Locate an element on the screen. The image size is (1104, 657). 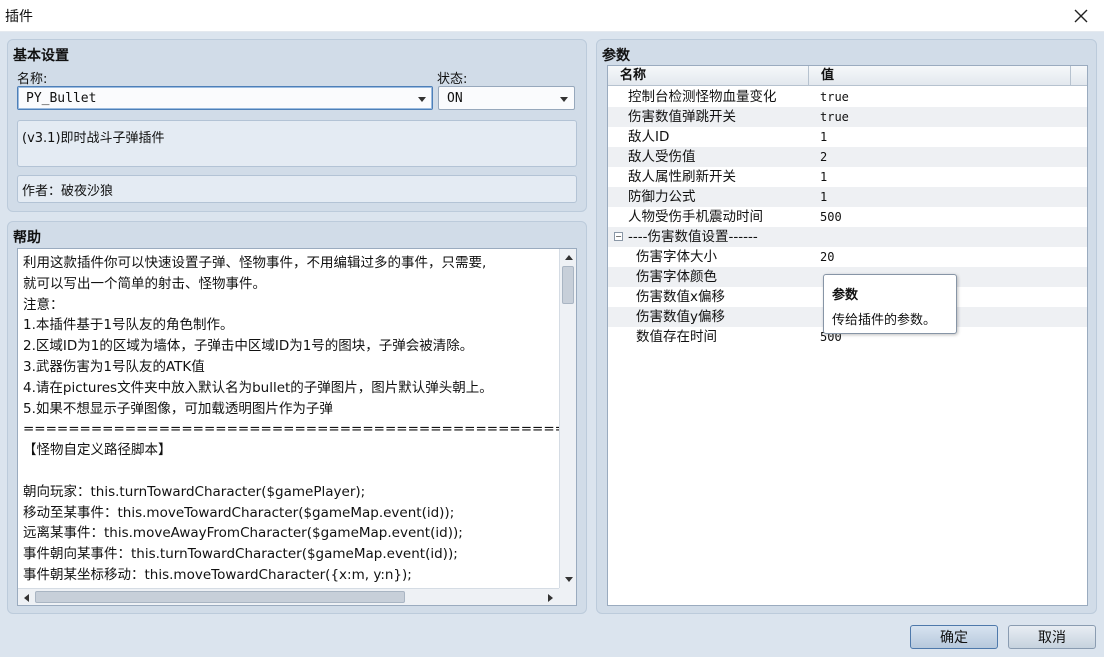
status-select: ON is located at coordinates (506, 98).